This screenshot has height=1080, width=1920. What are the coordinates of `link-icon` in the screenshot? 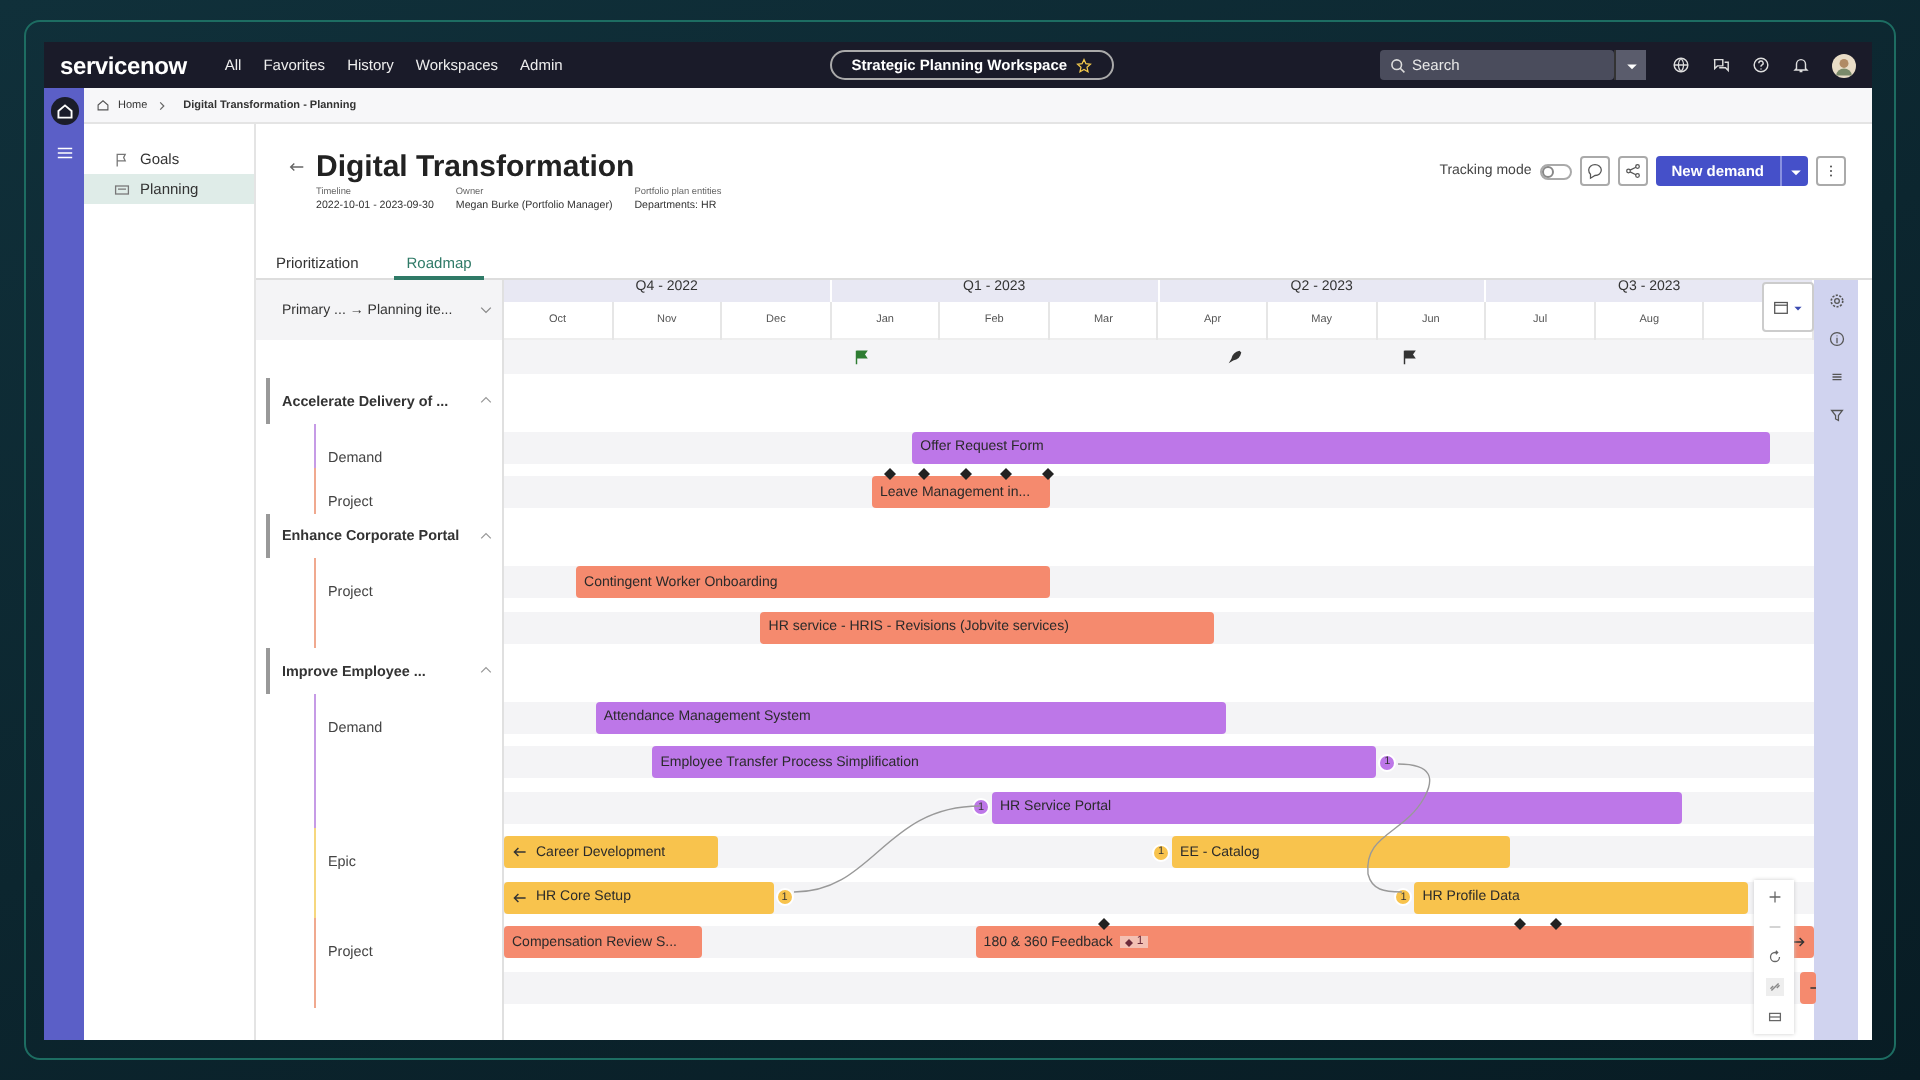 It's located at (1774, 987).